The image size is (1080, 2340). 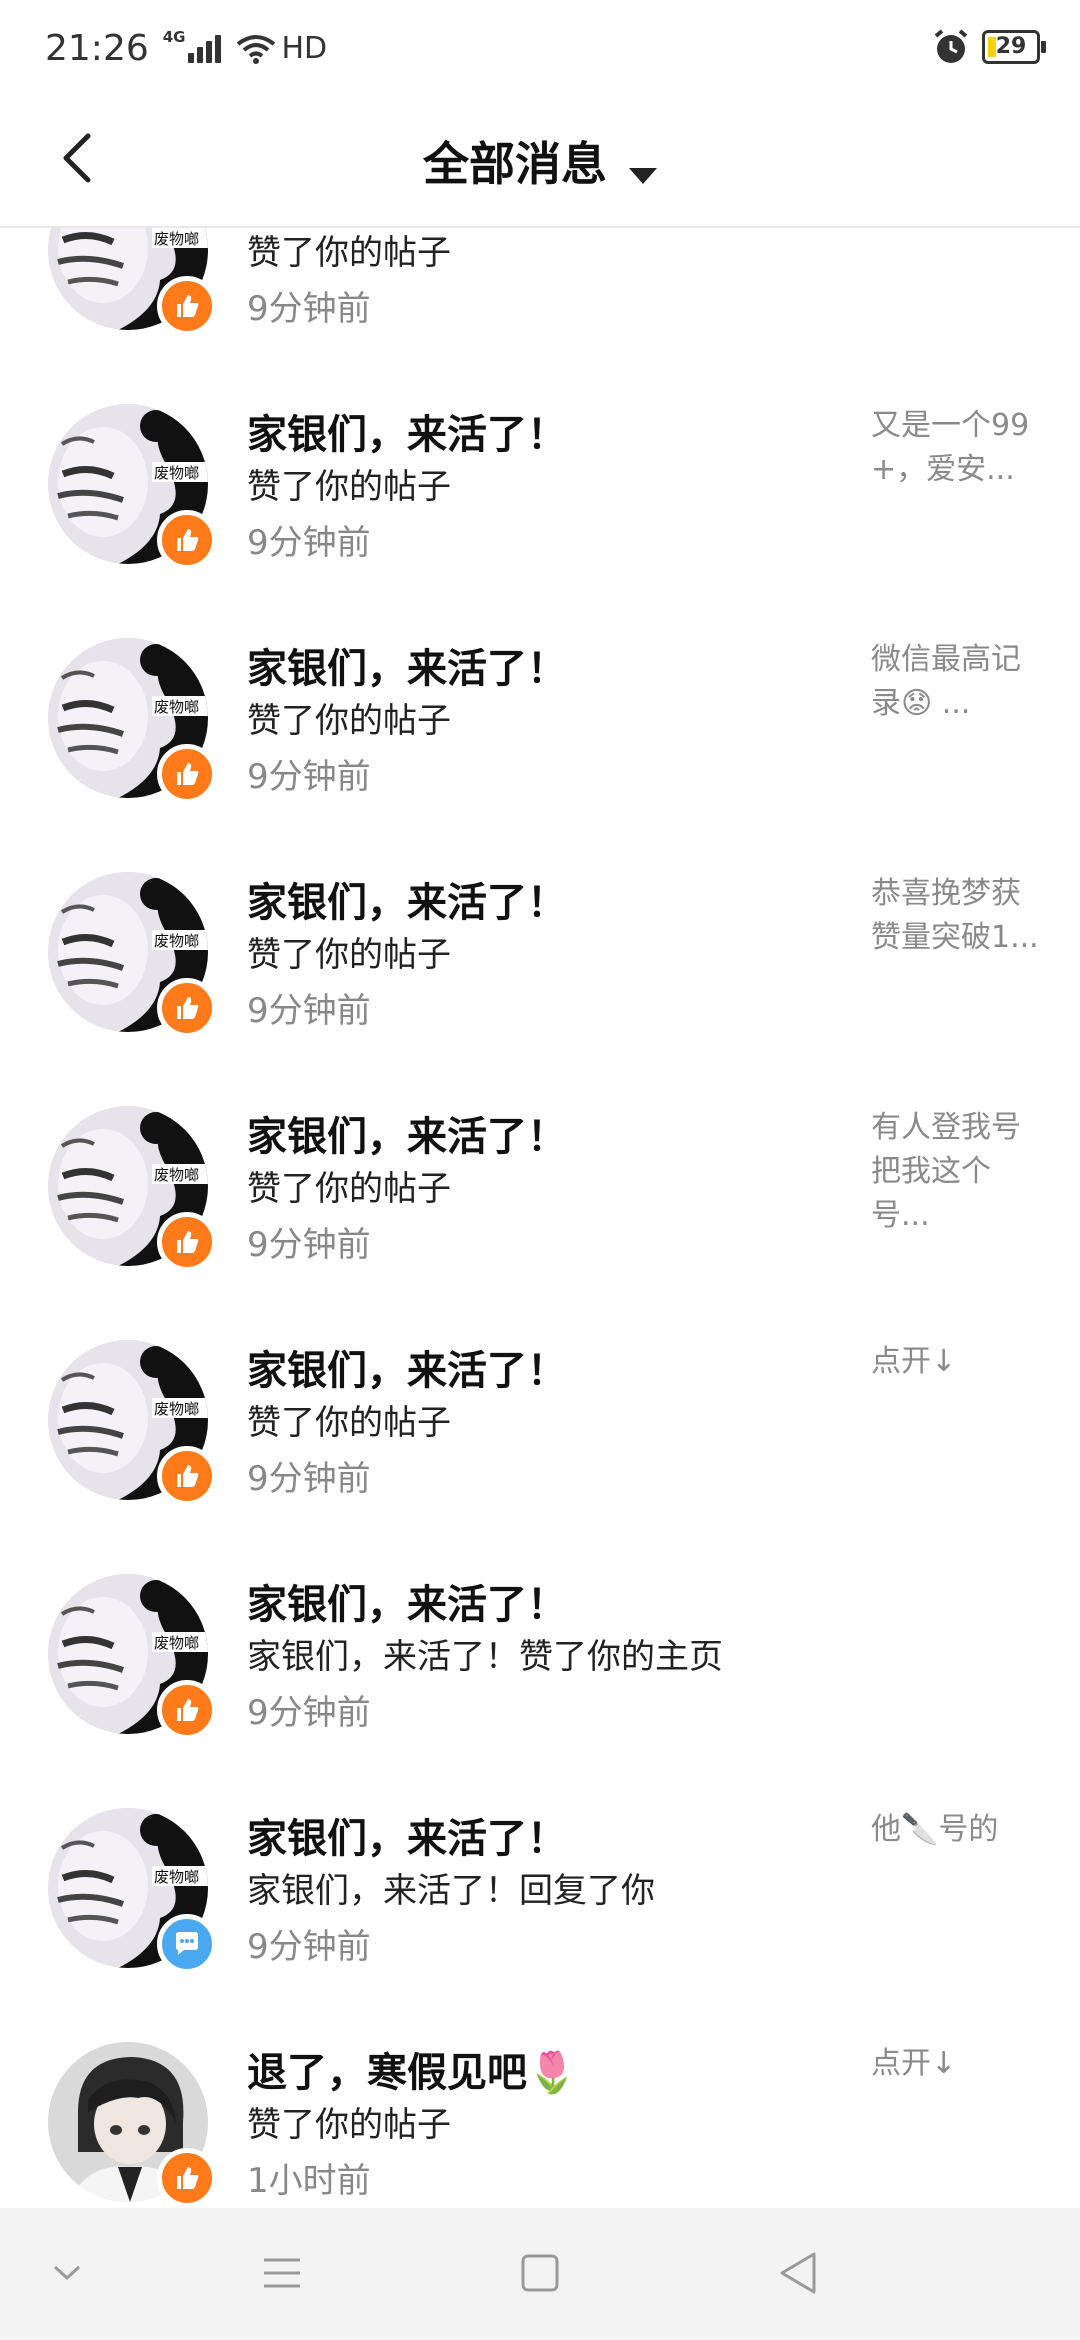 I want to click on system-nav-bar, so click(x=540, y=2274).